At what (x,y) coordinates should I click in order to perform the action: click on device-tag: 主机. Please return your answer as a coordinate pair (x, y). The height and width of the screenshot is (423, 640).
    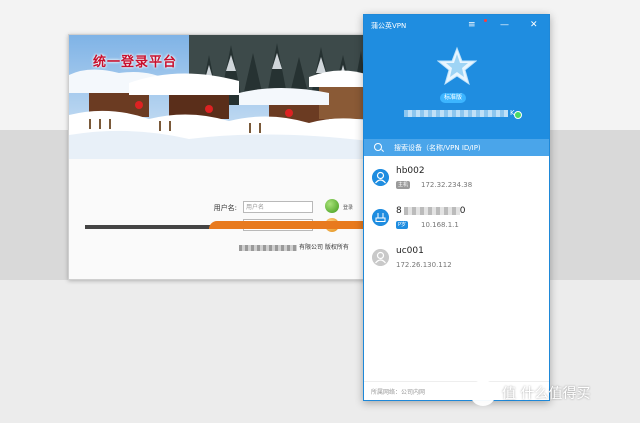
    Looking at the image, I should click on (403, 185).